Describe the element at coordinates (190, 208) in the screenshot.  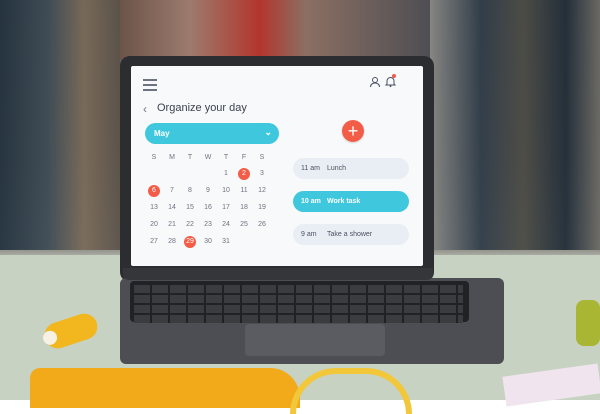
I see `calendar-day: 15` at that location.